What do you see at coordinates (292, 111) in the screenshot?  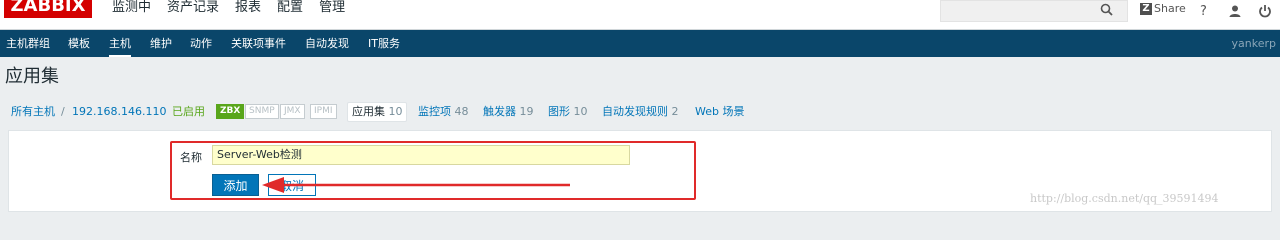 I see `availability-jmx-badge: JMX` at bounding box center [292, 111].